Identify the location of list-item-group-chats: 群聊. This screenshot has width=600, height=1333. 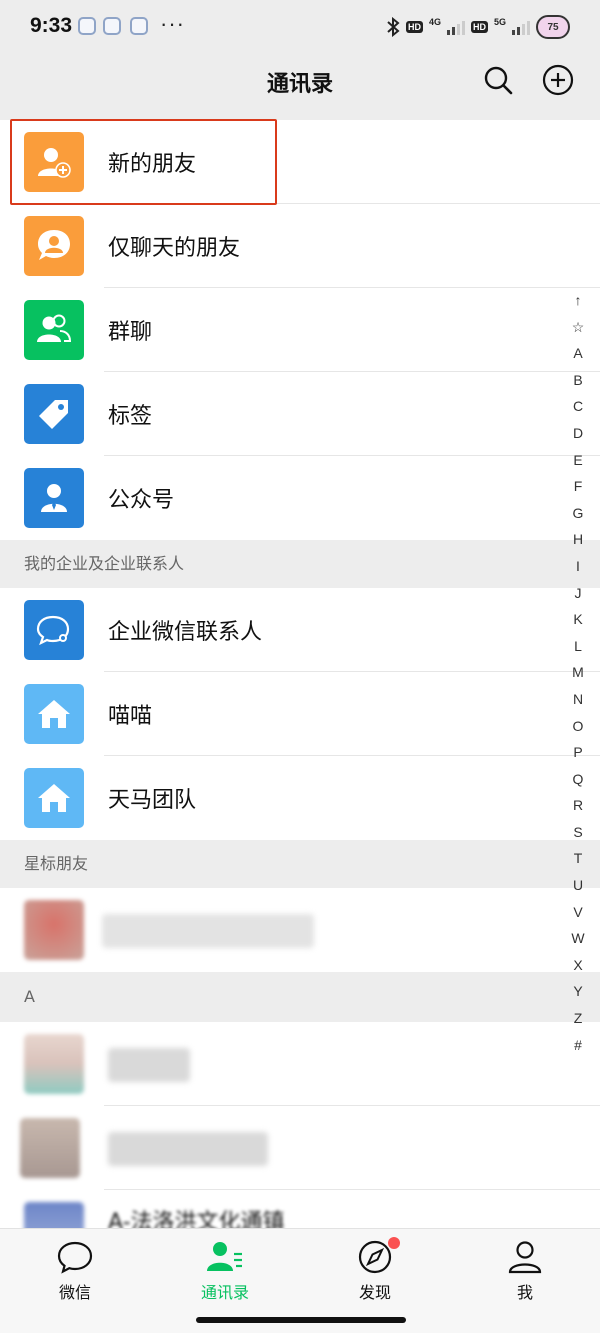
(300, 330).